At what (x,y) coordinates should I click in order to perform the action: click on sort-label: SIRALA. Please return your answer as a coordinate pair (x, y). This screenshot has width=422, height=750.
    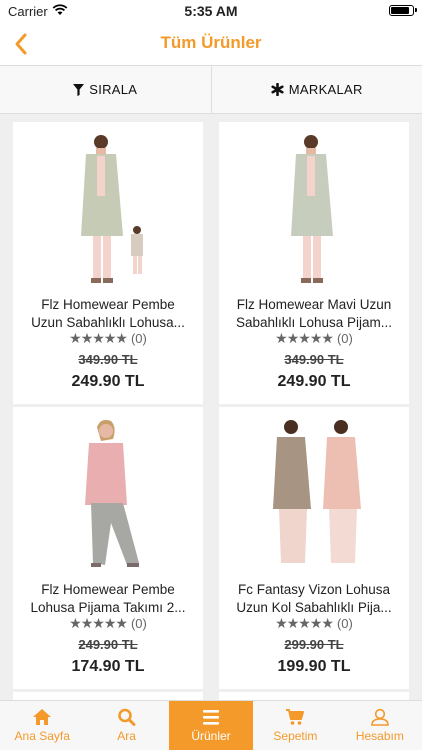
    Looking at the image, I should click on (113, 89).